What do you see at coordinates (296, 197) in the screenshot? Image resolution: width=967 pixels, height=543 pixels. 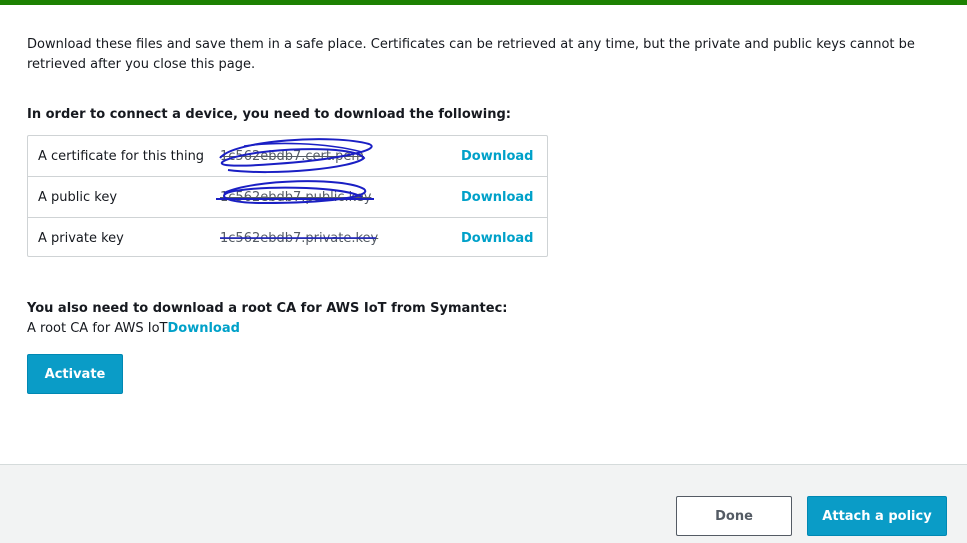 I see `file-name: 1c562ebdb7.public.key` at bounding box center [296, 197].